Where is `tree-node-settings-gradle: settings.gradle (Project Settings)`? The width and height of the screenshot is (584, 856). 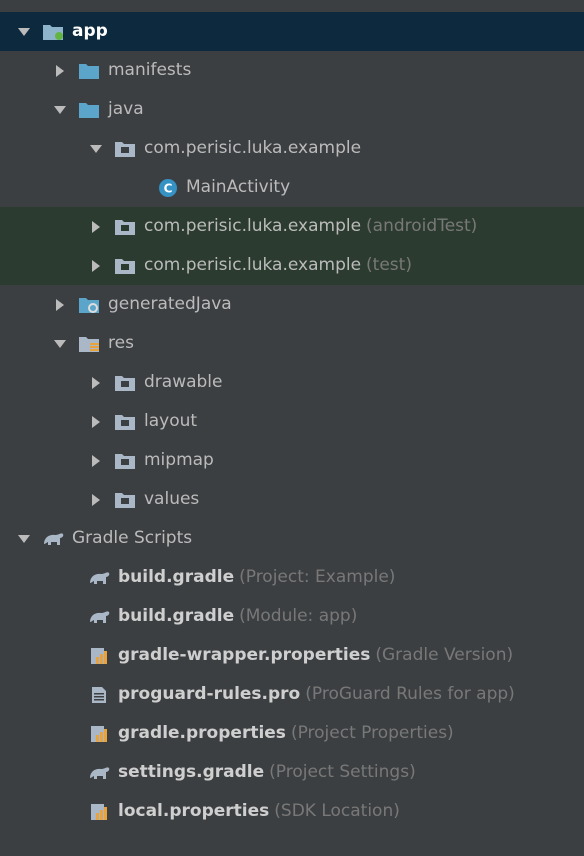
tree-node-settings-gradle: settings.gradle (Project Settings) is located at coordinates (292, 772).